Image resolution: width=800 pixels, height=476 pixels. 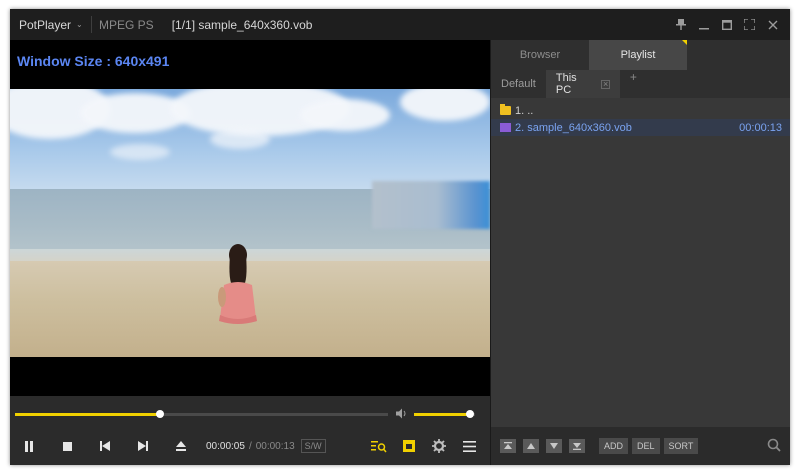 I want to click on next-button, so click(x=143, y=446).